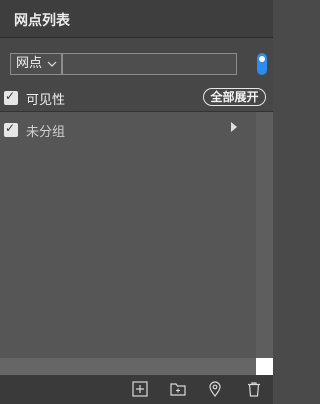  I want to click on add-folder-icon, so click(179, 390).